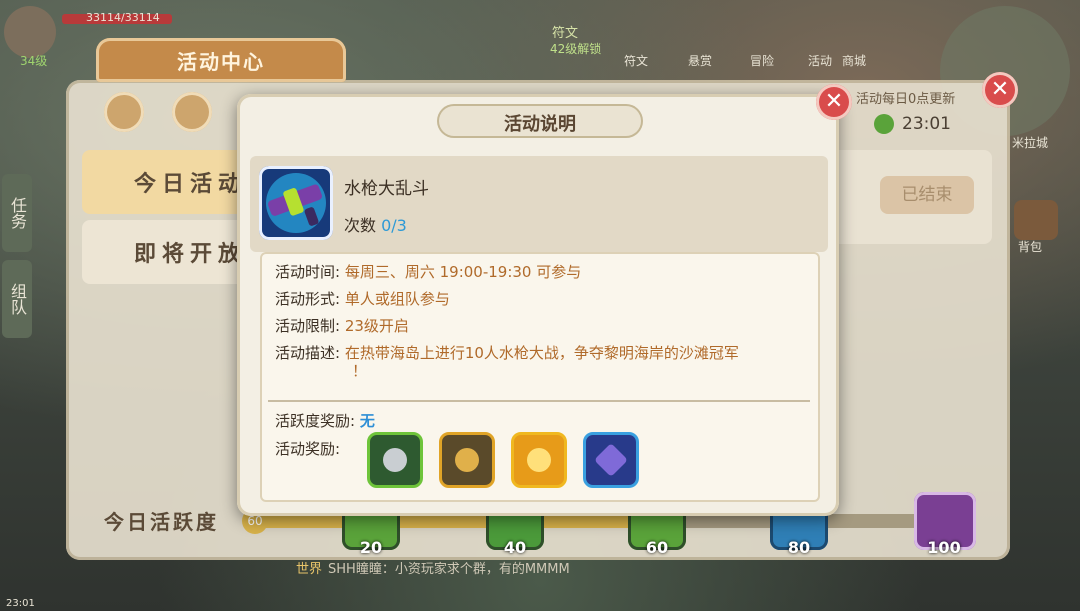 The width and height of the screenshot is (1080, 611). What do you see at coordinates (541, 353) in the screenshot?
I see `info-value: 在热带海岛上进行10人水枪大战，争夺黎明海岸的沙滩冠军` at bounding box center [541, 353].